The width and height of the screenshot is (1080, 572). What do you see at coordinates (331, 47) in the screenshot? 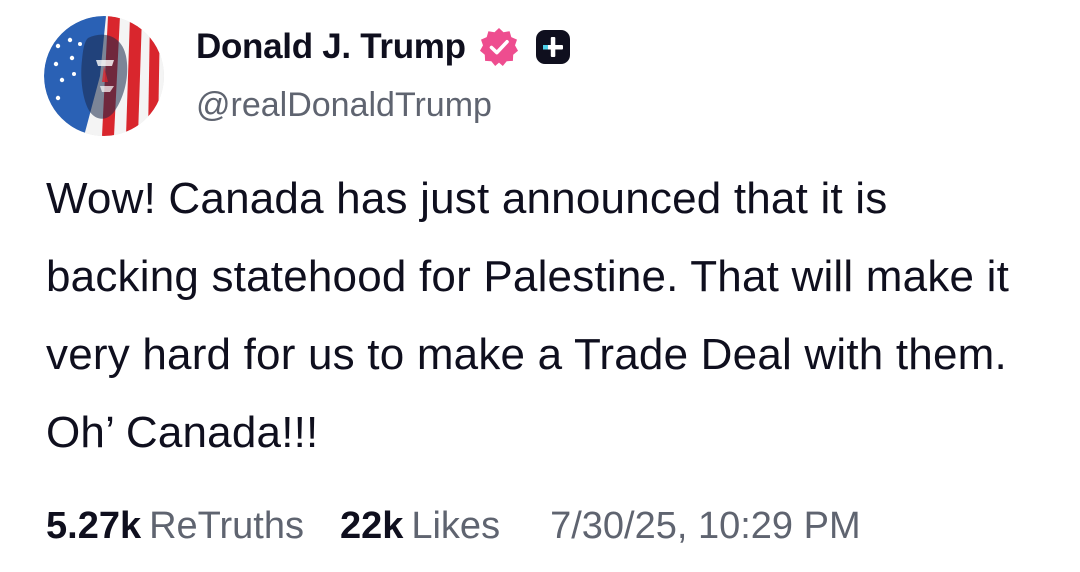
I see `author-display-name: Donald J. Trump` at bounding box center [331, 47].